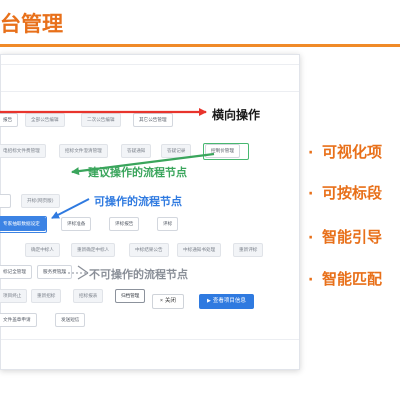 The width and height of the screenshot is (400, 400). What do you see at coordinates (352, 279) in the screenshot?
I see `feature-label: 智能匹配` at bounding box center [352, 279].